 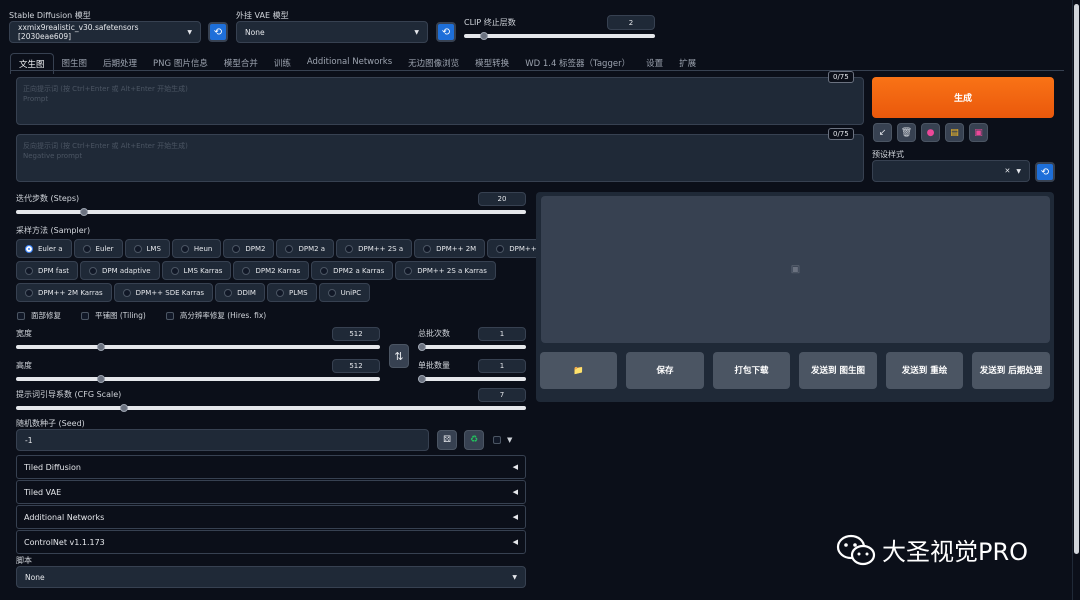 I want to click on batch-size-slider, so click(x=472, y=379).